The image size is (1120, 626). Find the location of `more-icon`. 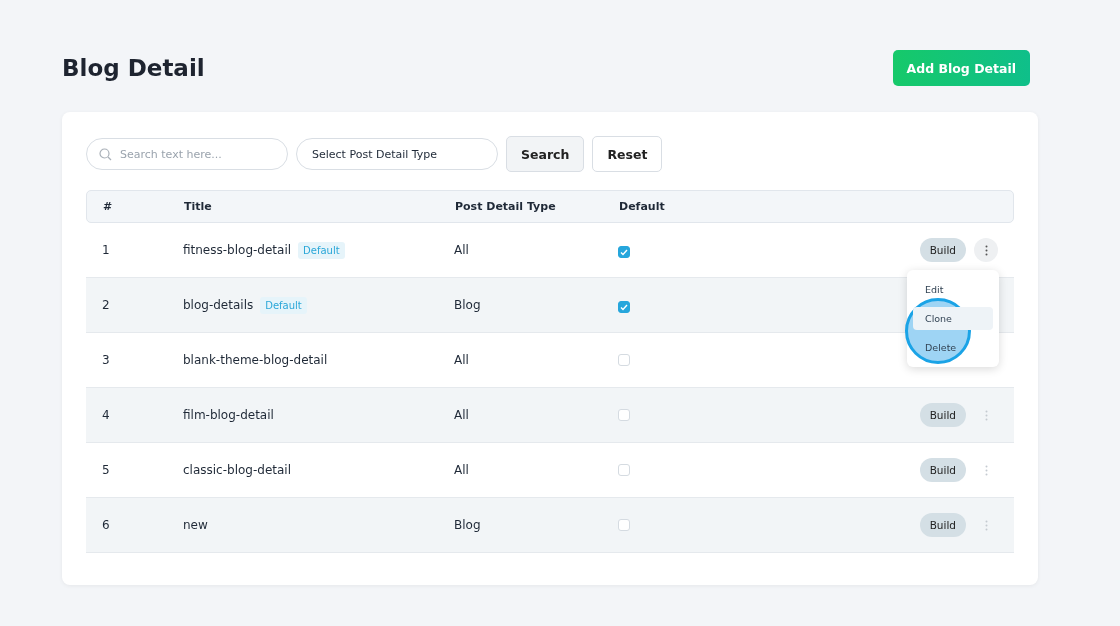

more-icon is located at coordinates (986, 250).